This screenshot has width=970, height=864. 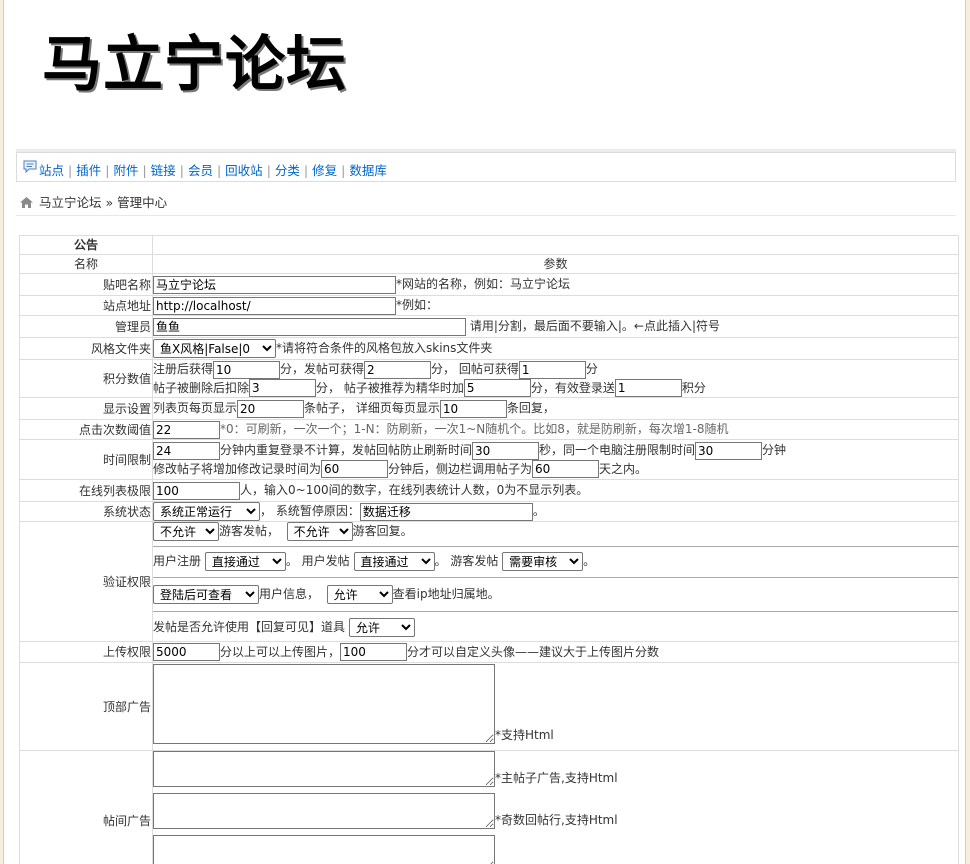 What do you see at coordinates (86, 511) in the screenshot?
I see `system-status-label: 系统状态` at bounding box center [86, 511].